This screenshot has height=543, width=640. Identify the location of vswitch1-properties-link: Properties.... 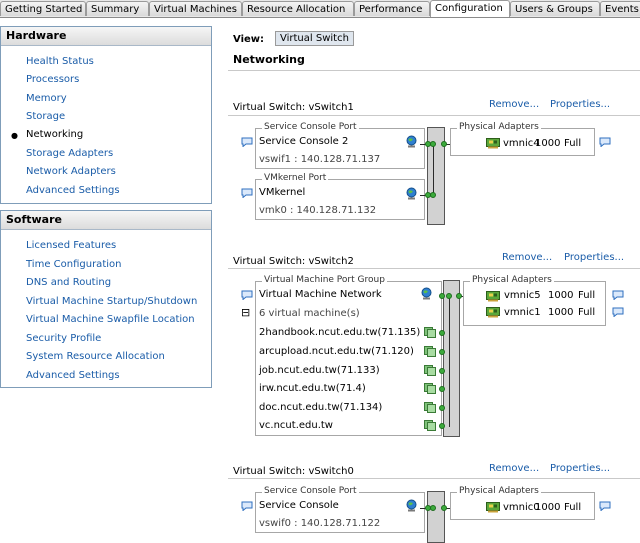
(580, 104).